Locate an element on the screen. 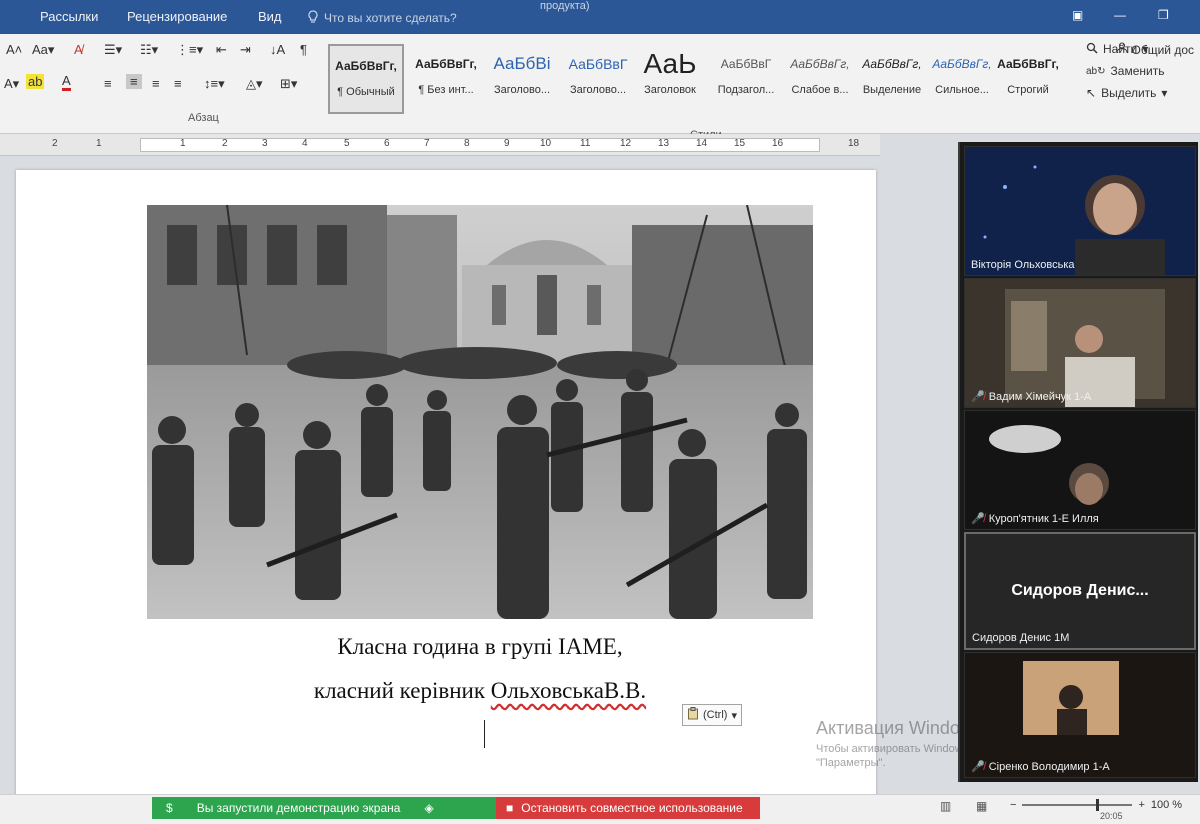 The height and width of the screenshot is (824, 1200). caption-line-2: класний керівник ОльховськаВ.В. is located at coordinates (480, 691).